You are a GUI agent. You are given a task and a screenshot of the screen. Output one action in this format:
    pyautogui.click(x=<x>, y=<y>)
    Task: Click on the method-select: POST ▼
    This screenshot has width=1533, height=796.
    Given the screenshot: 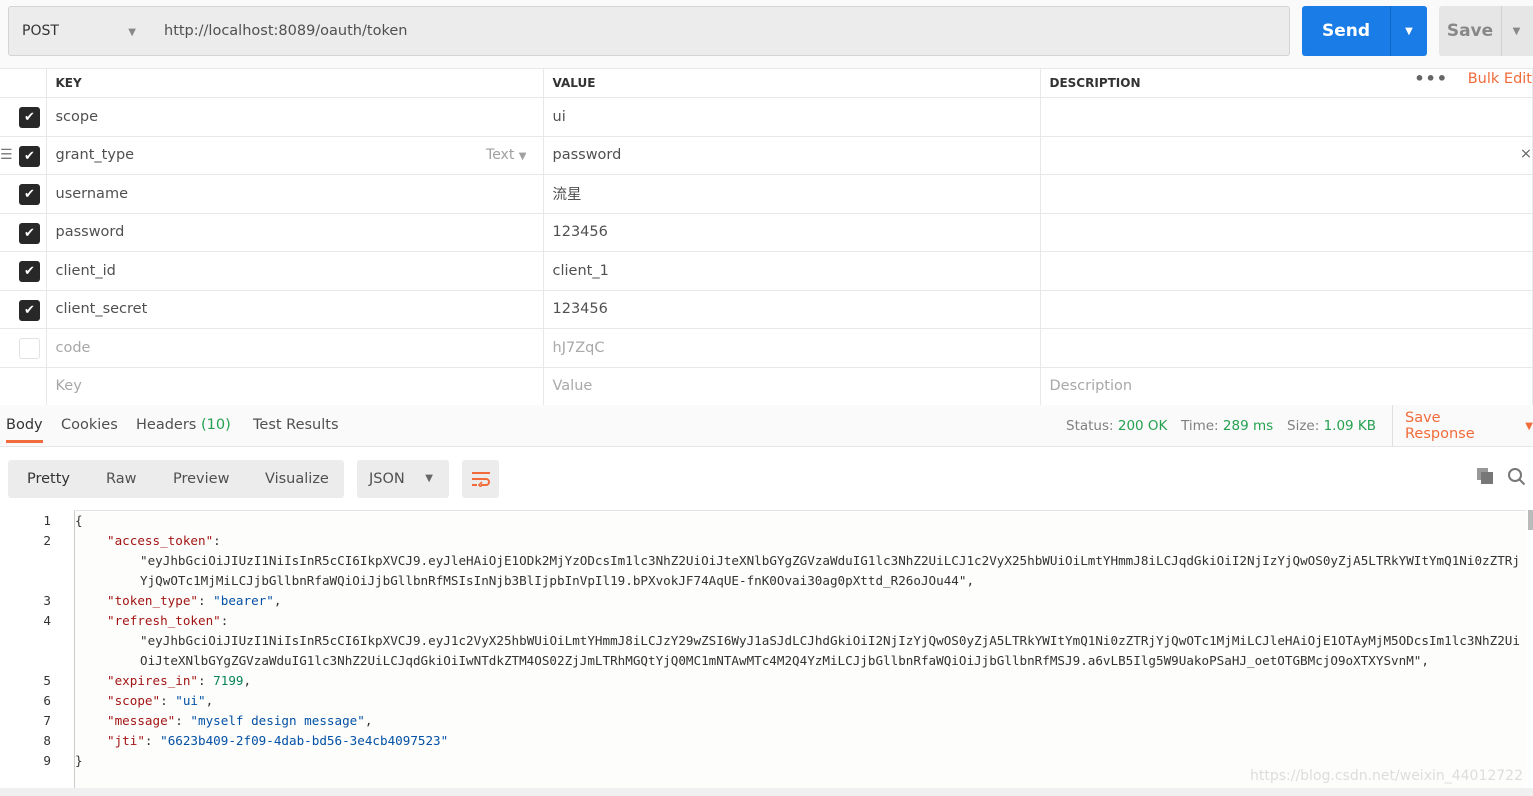 What is the action you would take?
    pyautogui.click(x=80, y=31)
    